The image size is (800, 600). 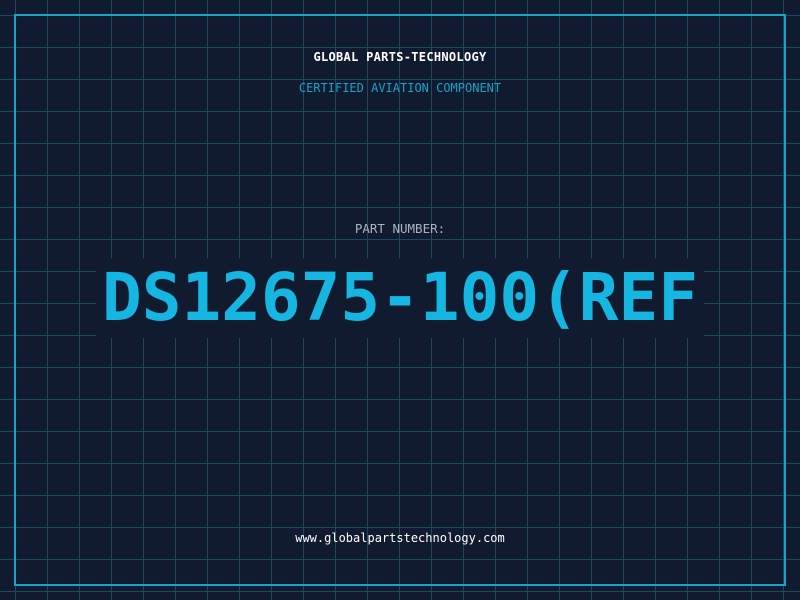 I want to click on website-url: www.globalpartstechnology.com, so click(x=400, y=538).